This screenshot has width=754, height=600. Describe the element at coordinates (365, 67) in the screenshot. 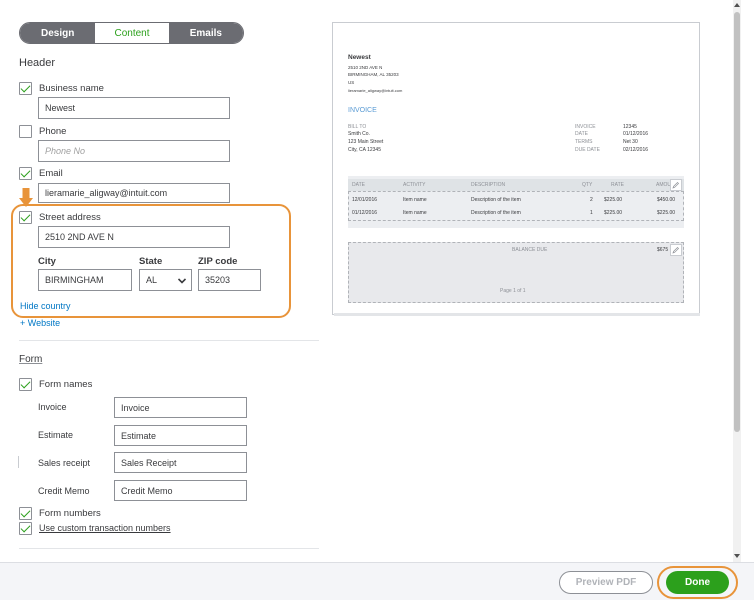

I see `preview-address1: 2510 2ND AVE N` at that location.